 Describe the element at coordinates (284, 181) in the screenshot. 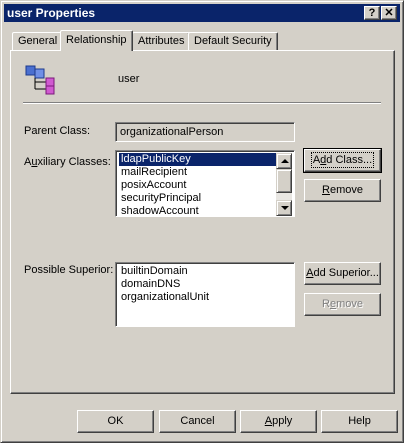

I see `scroll-thumb` at that location.